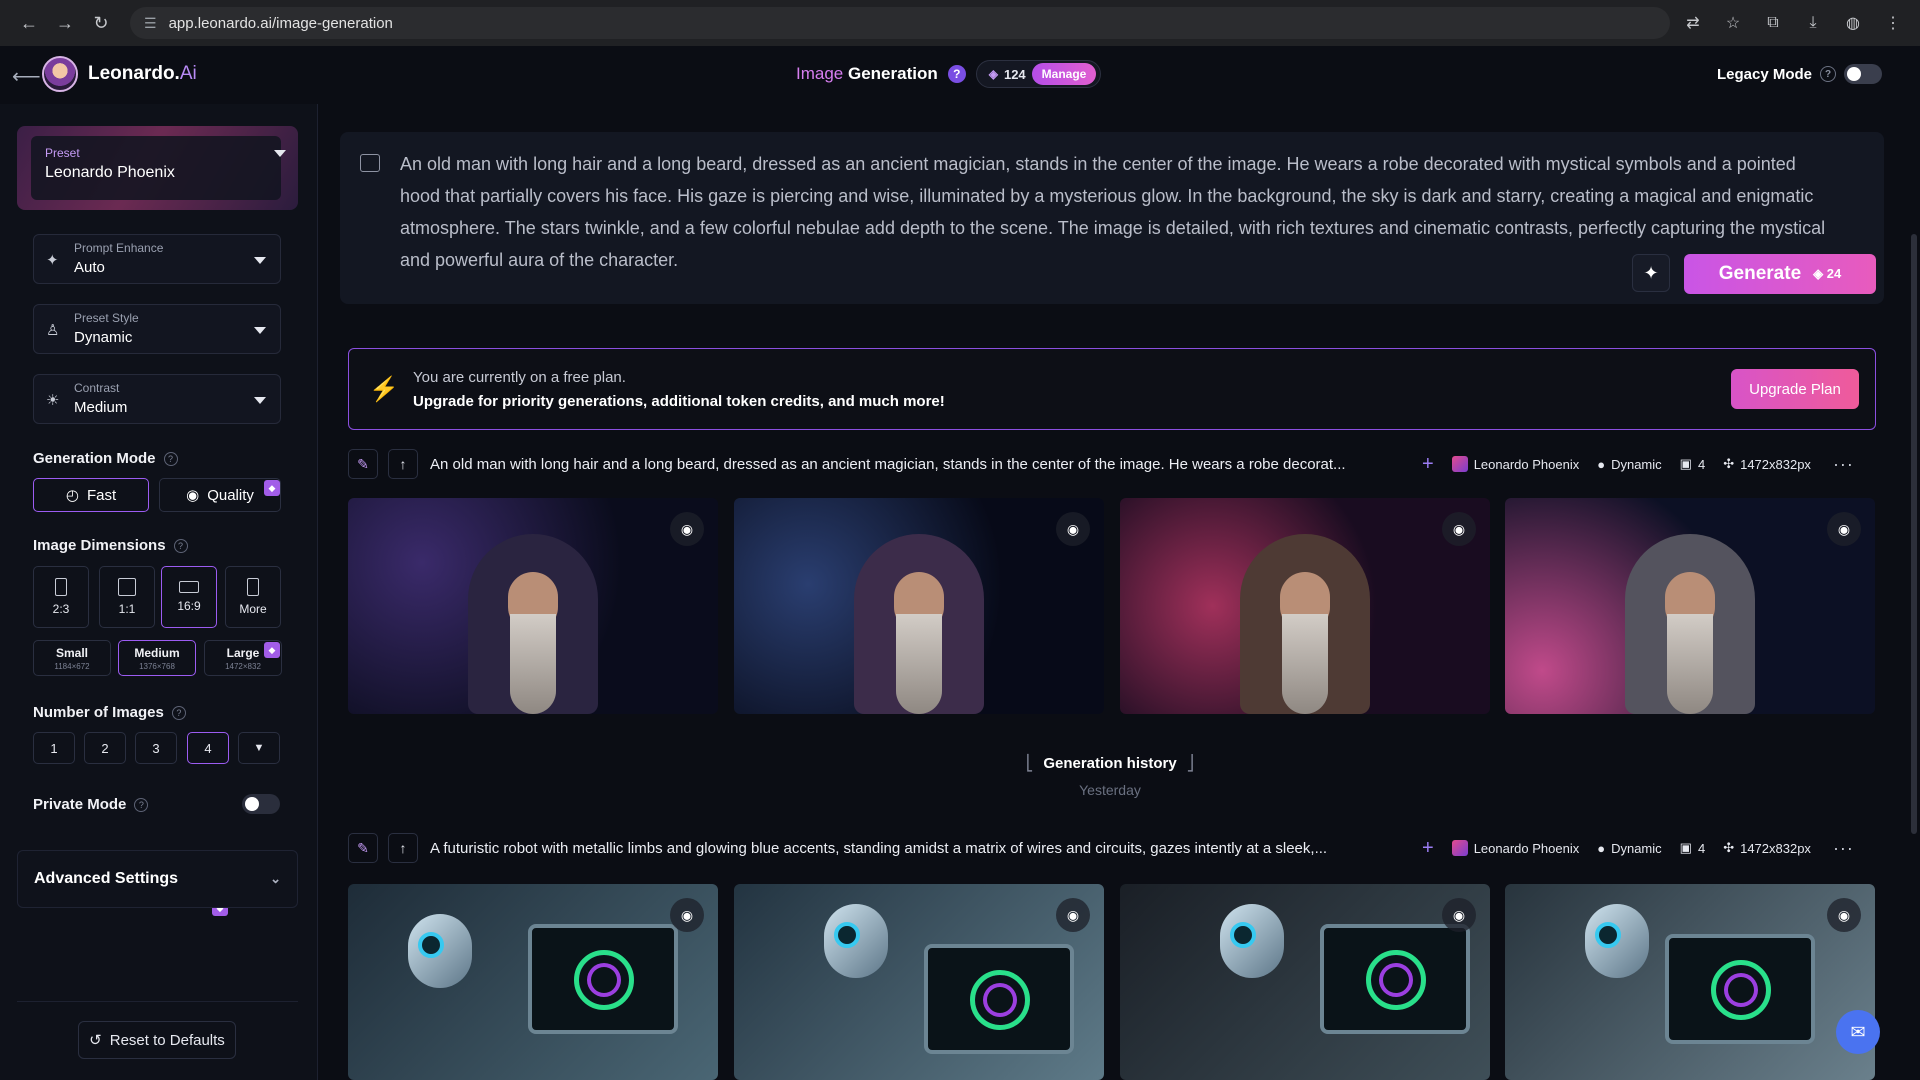  I want to click on mode-fast-button: ◴ Fast, so click(91, 495).